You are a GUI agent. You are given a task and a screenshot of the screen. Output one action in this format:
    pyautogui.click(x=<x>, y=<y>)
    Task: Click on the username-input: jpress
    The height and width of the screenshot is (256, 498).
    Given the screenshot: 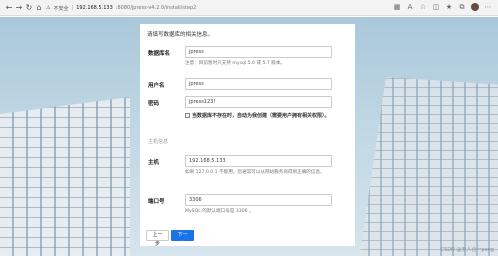 What is the action you would take?
    pyautogui.click(x=258, y=84)
    